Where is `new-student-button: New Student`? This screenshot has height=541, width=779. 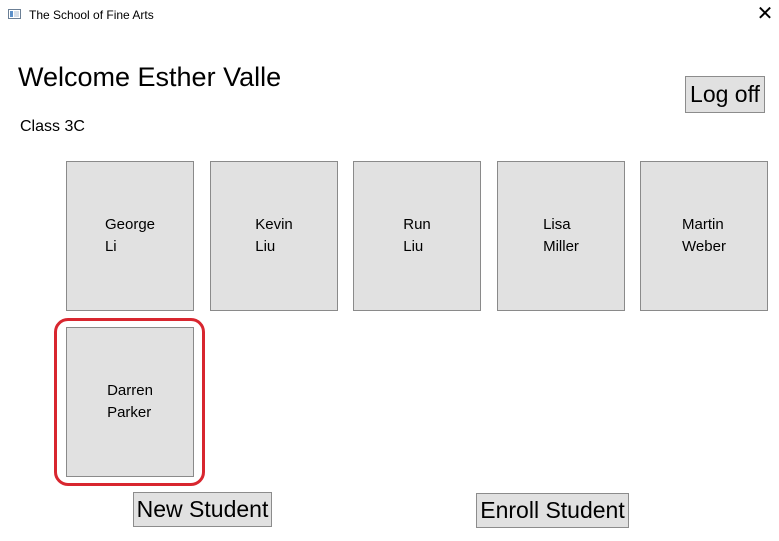
new-student-button: New Student is located at coordinates (202, 509).